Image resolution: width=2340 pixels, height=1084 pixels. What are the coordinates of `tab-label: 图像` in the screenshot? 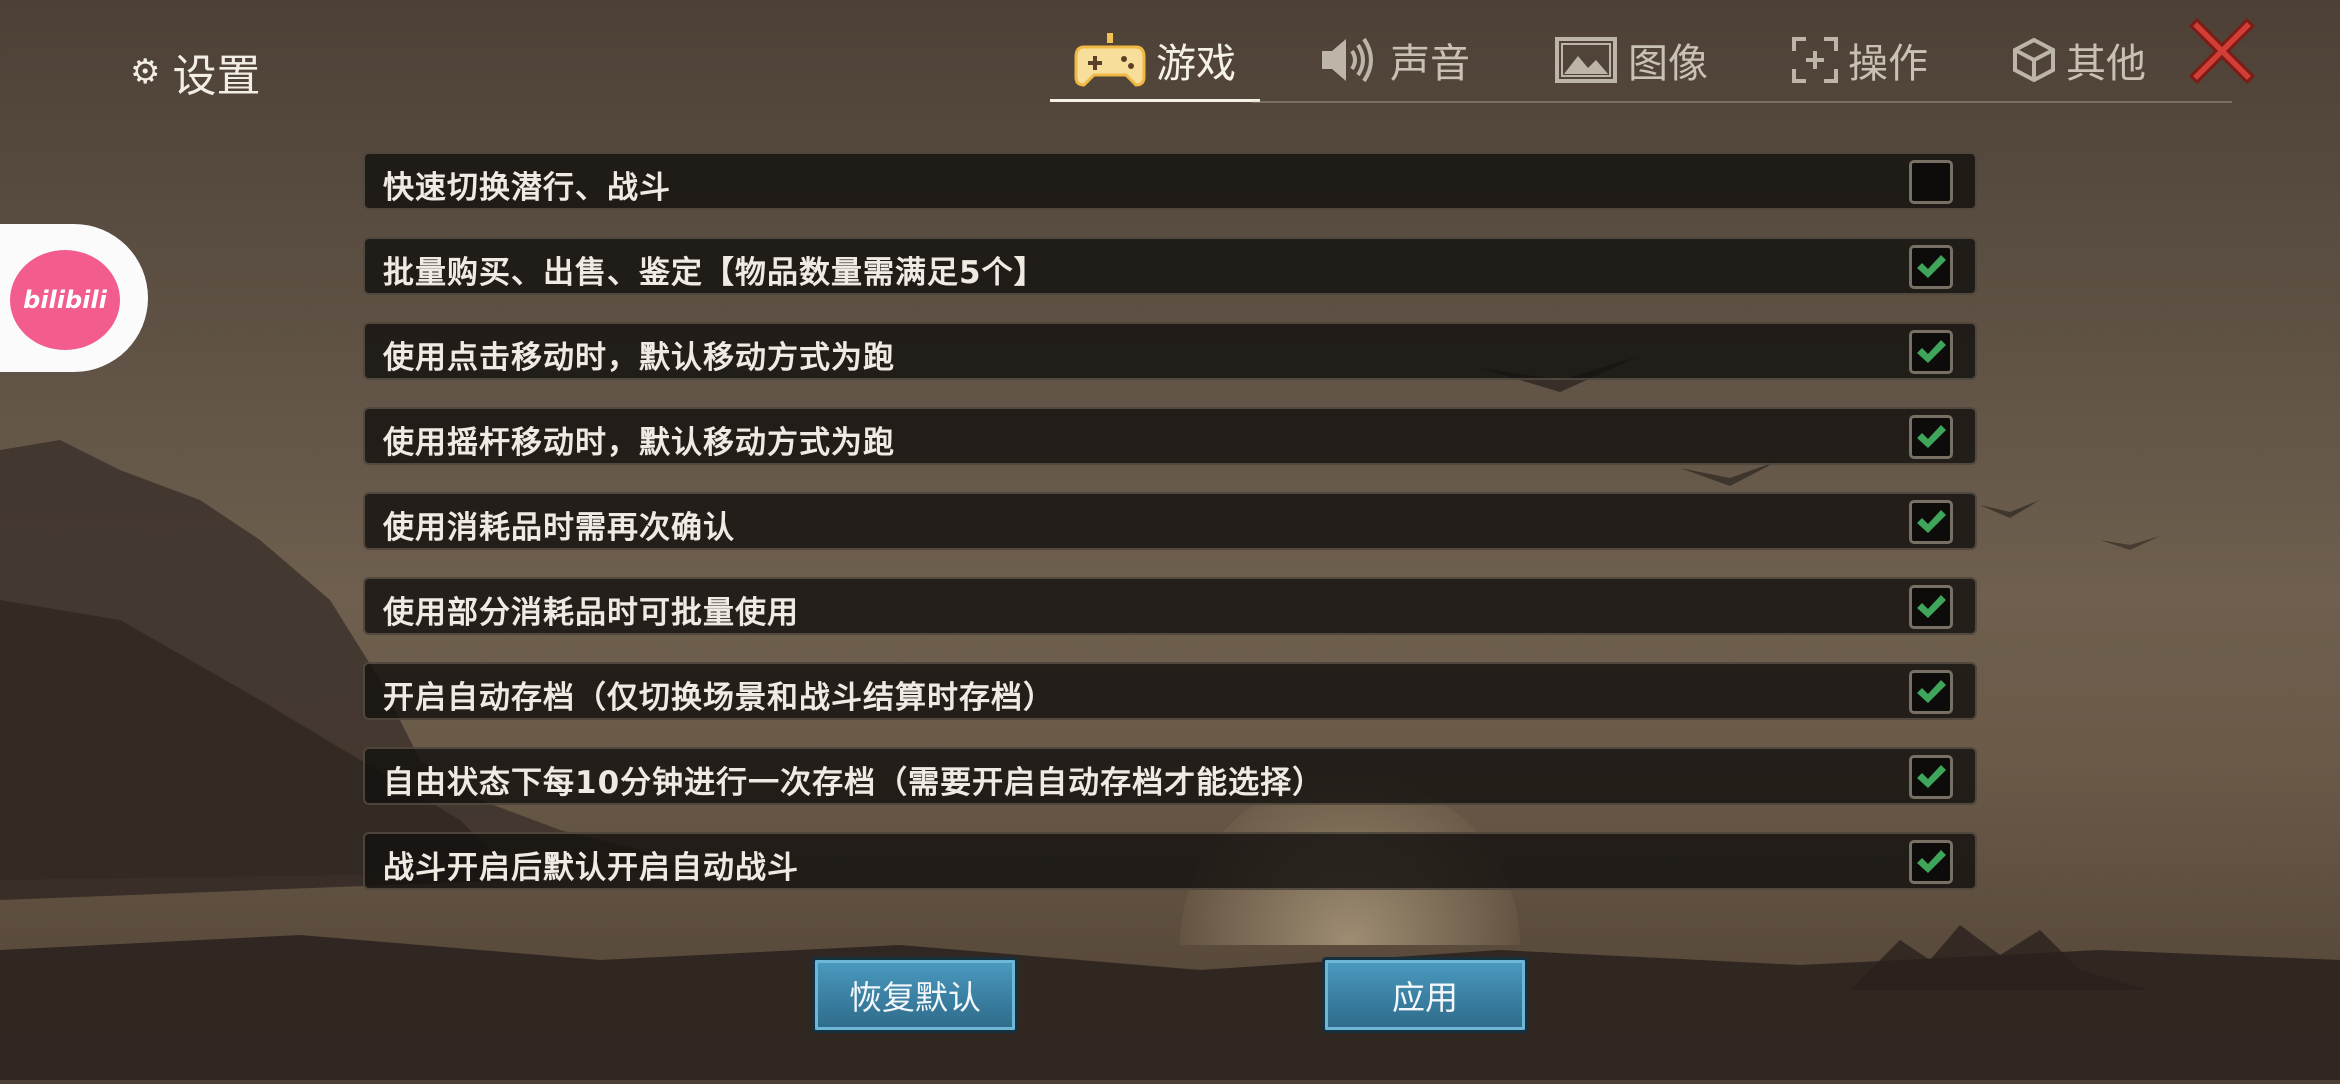 It's located at (1668, 64).